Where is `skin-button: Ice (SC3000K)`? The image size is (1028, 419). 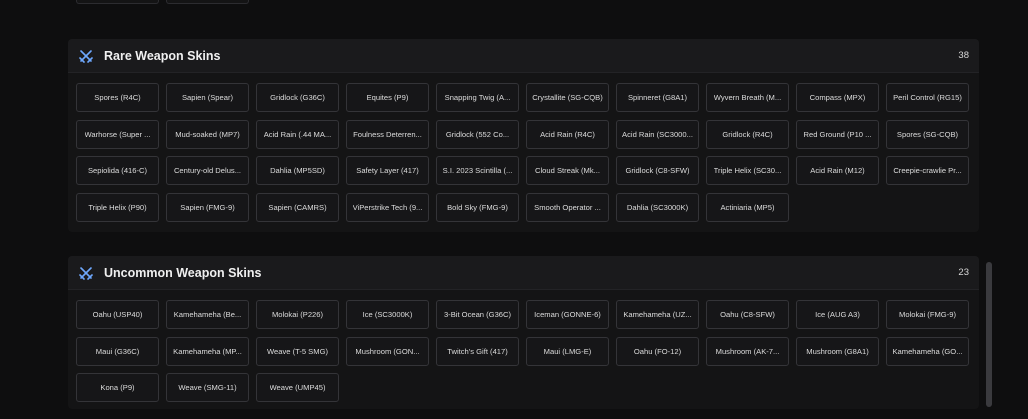 skin-button: Ice (SC3000K) is located at coordinates (387, 314).